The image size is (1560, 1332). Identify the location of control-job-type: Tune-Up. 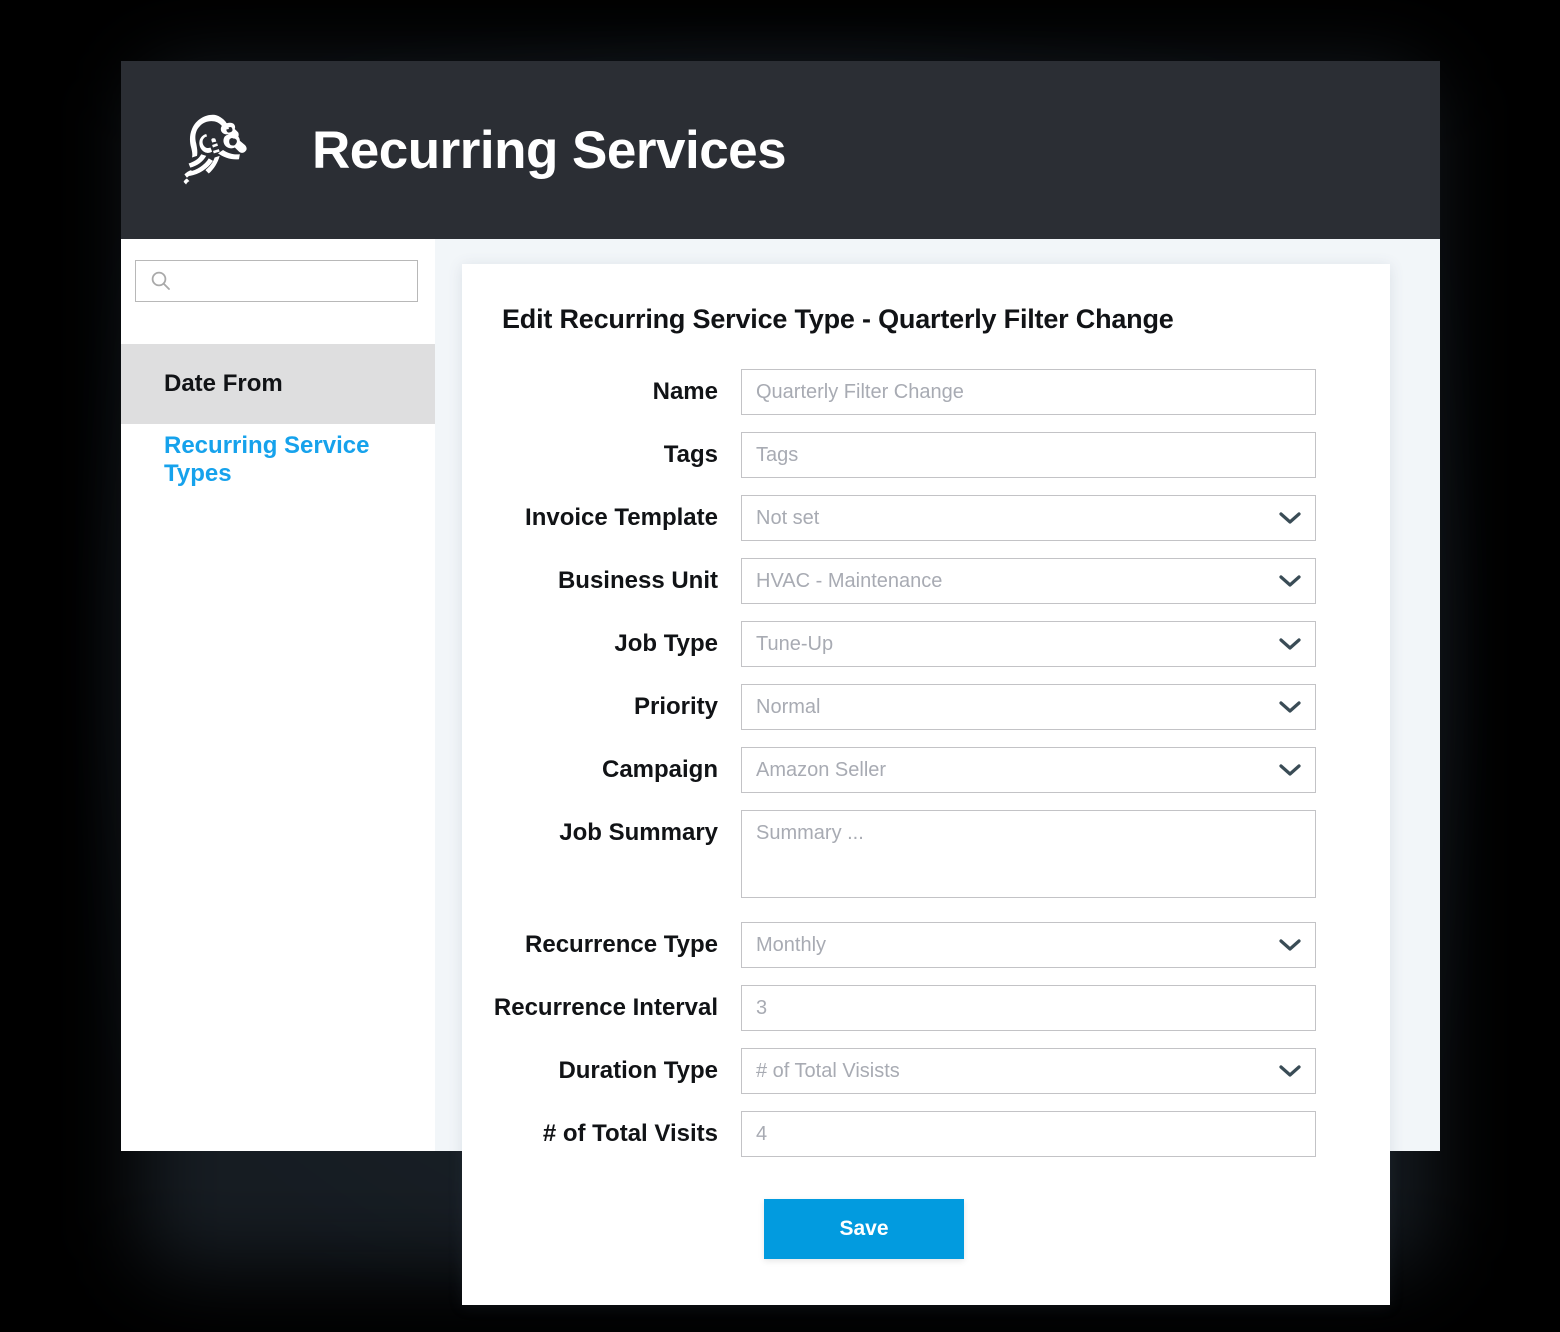
(1065, 644).